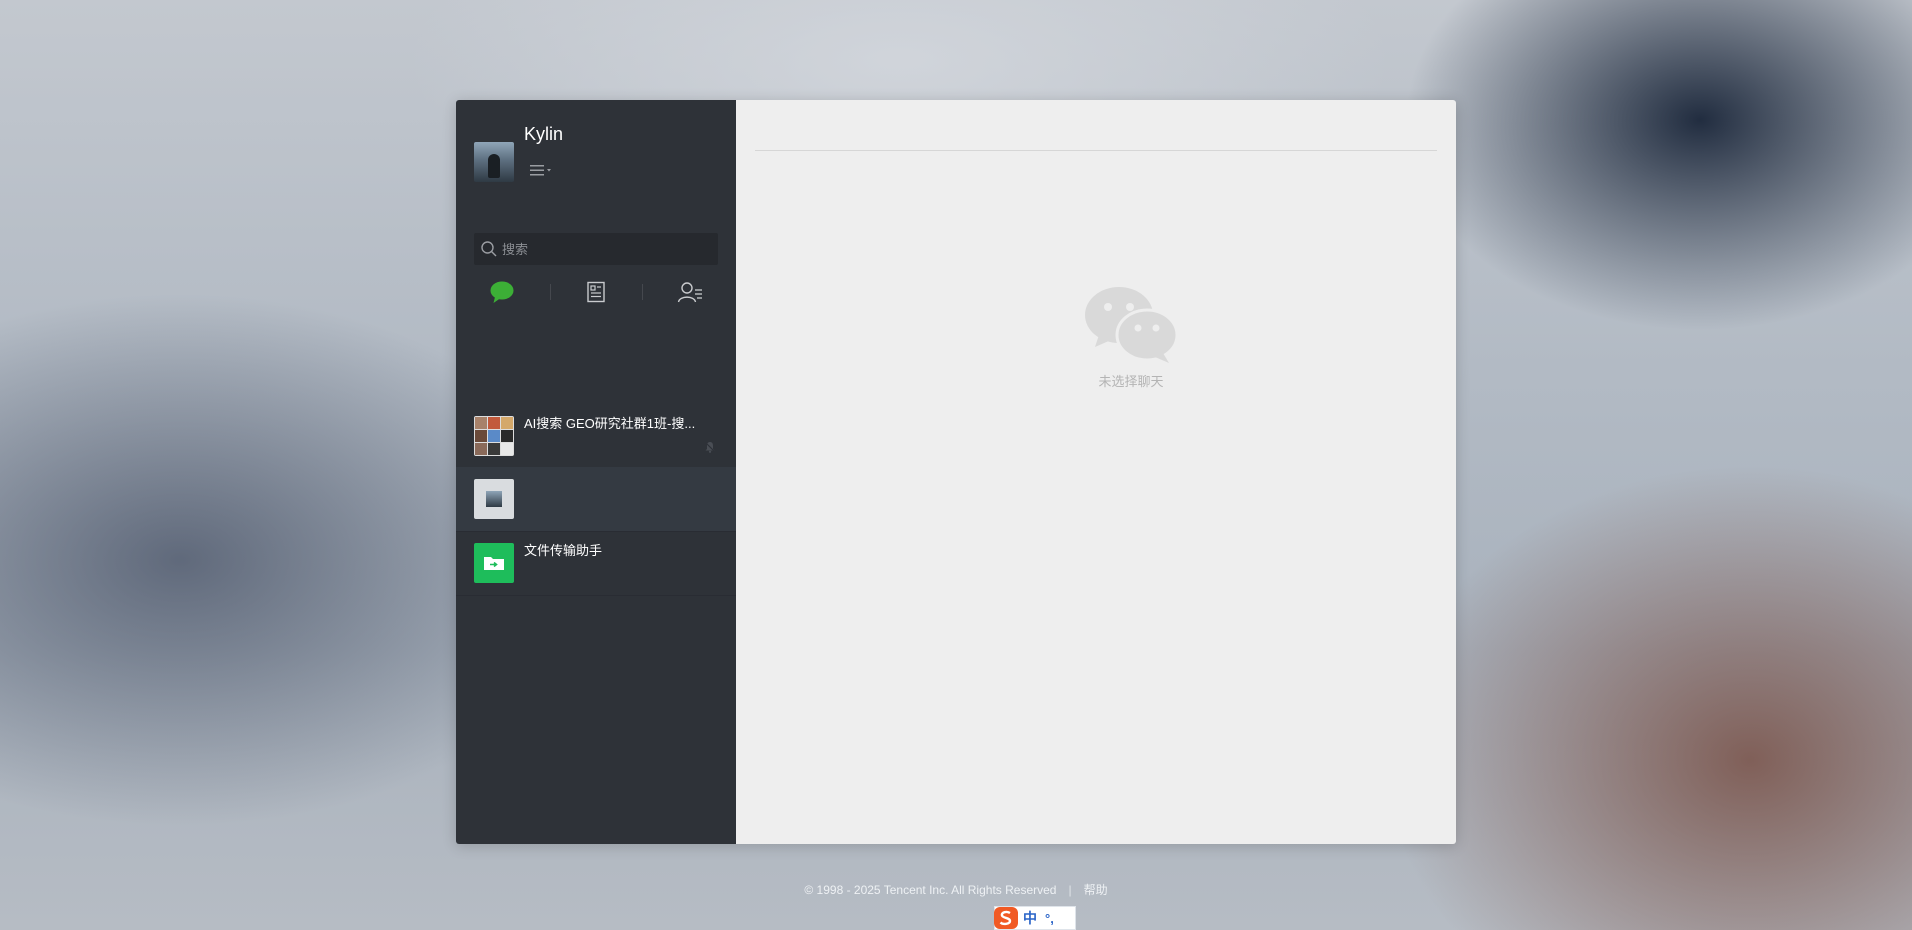 The width and height of the screenshot is (1912, 930). Describe the element at coordinates (1096, 890) in the screenshot. I see `help-link: 帮助` at that location.